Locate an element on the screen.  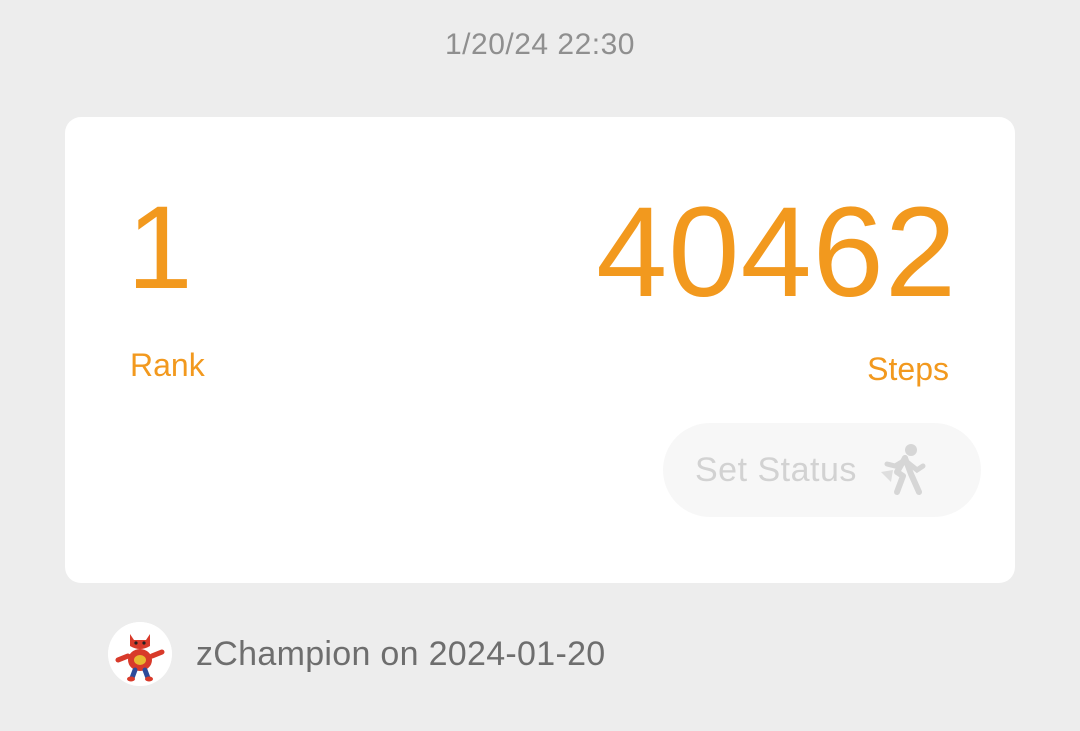
ranking-champion-footer: zChampion on 2024-01-20 is located at coordinates (357, 654).